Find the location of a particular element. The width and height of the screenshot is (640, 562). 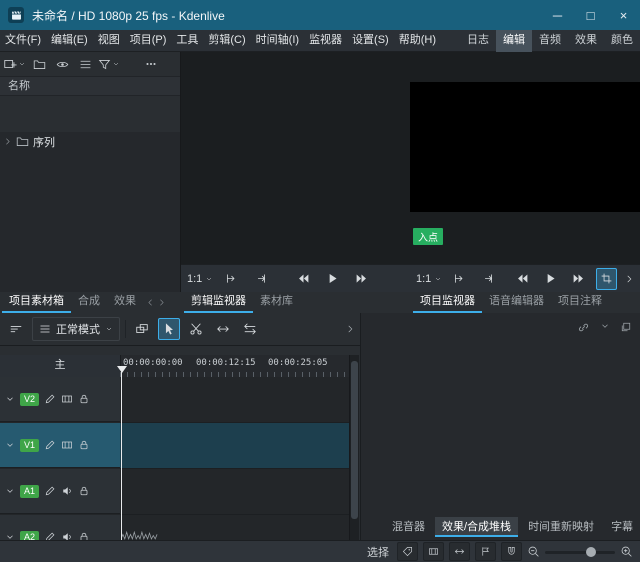

bin-item-sequence: 序列 is located at coordinates (90, 141).